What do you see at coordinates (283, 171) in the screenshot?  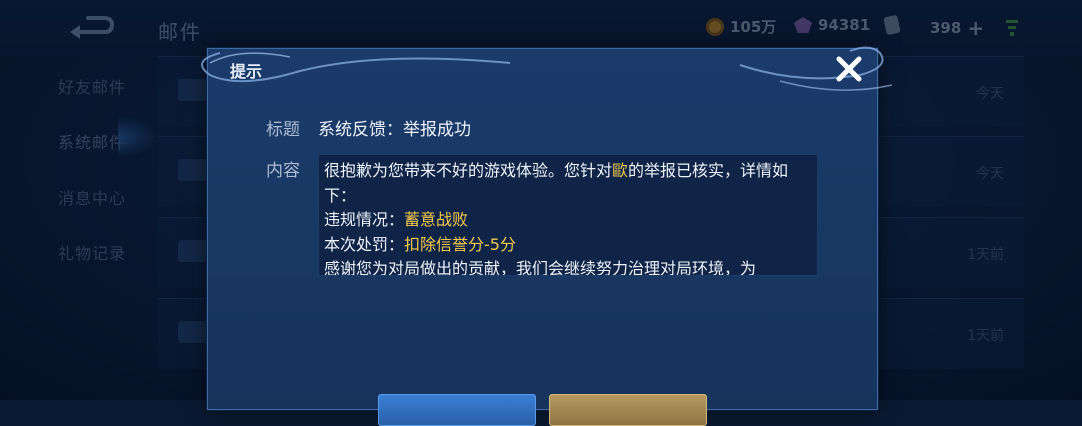 I see `content-label: 内容` at bounding box center [283, 171].